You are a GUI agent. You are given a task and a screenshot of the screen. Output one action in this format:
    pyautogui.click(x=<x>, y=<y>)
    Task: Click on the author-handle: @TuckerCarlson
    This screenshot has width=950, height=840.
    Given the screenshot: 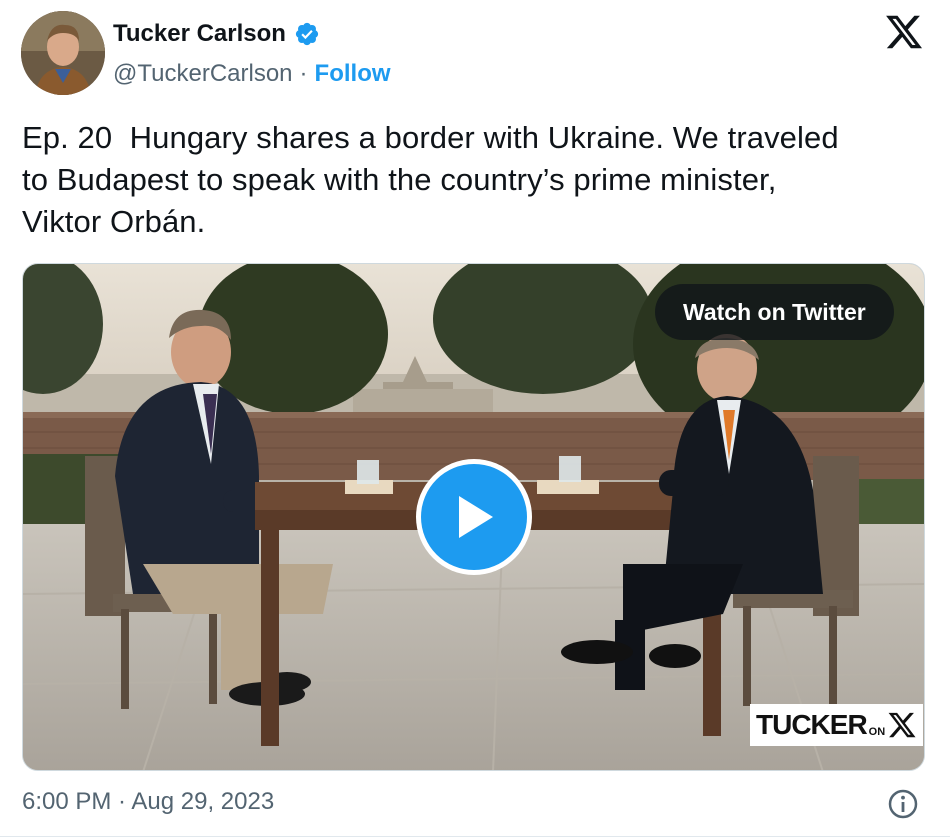 What is the action you would take?
    pyautogui.click(x=203, y=74)
    